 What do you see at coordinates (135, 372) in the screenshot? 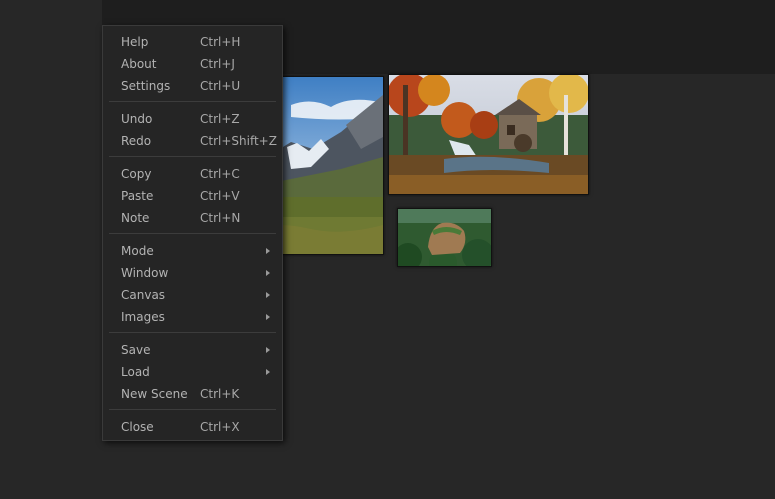
I see `menu-item-label: Load` at bounding box center [135, 372].